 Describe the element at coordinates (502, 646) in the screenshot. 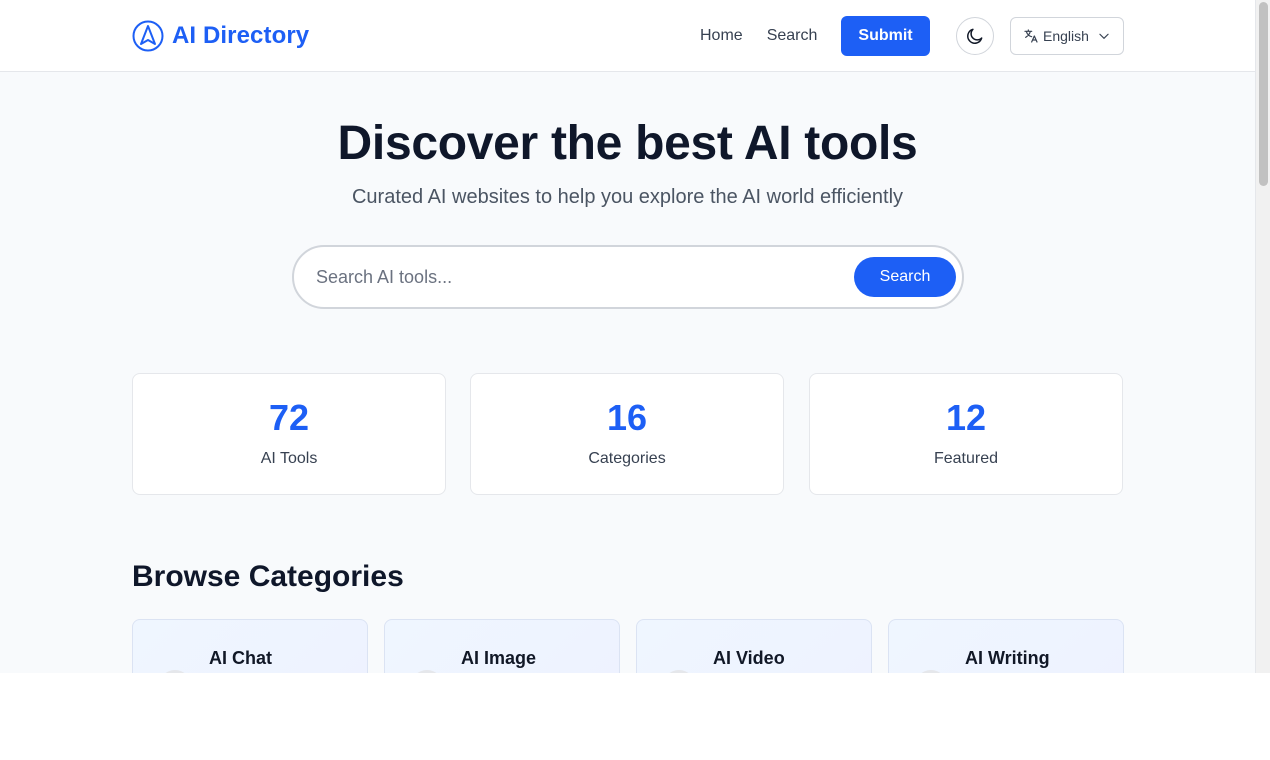

I see `category-card-ai-image: AI Image` at that location.